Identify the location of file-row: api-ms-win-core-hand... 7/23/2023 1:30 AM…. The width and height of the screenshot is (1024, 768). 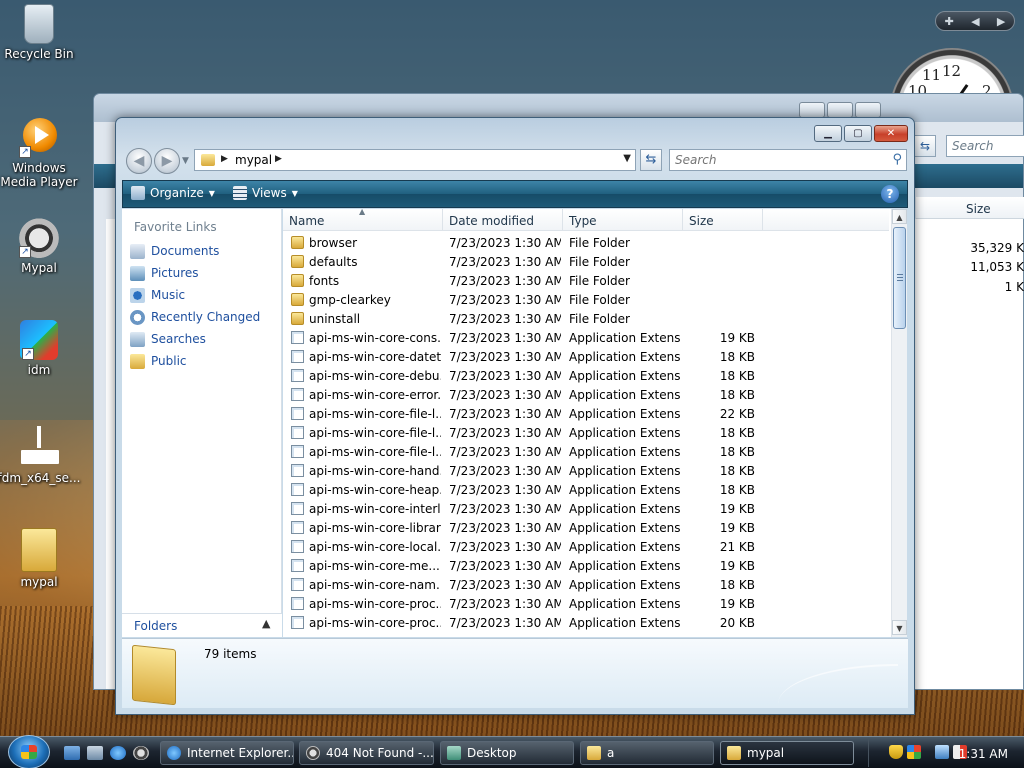
(586, 470).